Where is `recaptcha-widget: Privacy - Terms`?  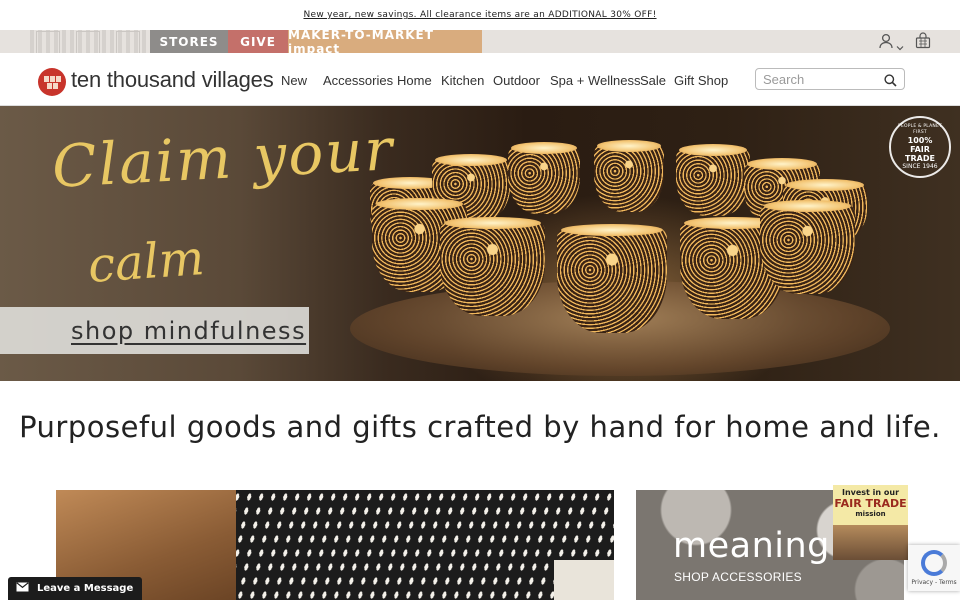
recaptcha-widget: Privacy - Terms is located at coordinates (934, 568).